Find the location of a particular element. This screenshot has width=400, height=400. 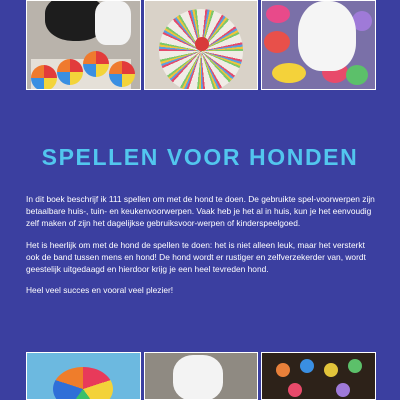

photo-dog-with-cups is located at coordinates (319, 45).